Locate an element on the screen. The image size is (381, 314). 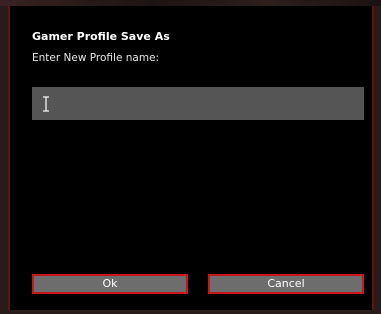
ok-button: Ok is located at coordinates (110, 284).